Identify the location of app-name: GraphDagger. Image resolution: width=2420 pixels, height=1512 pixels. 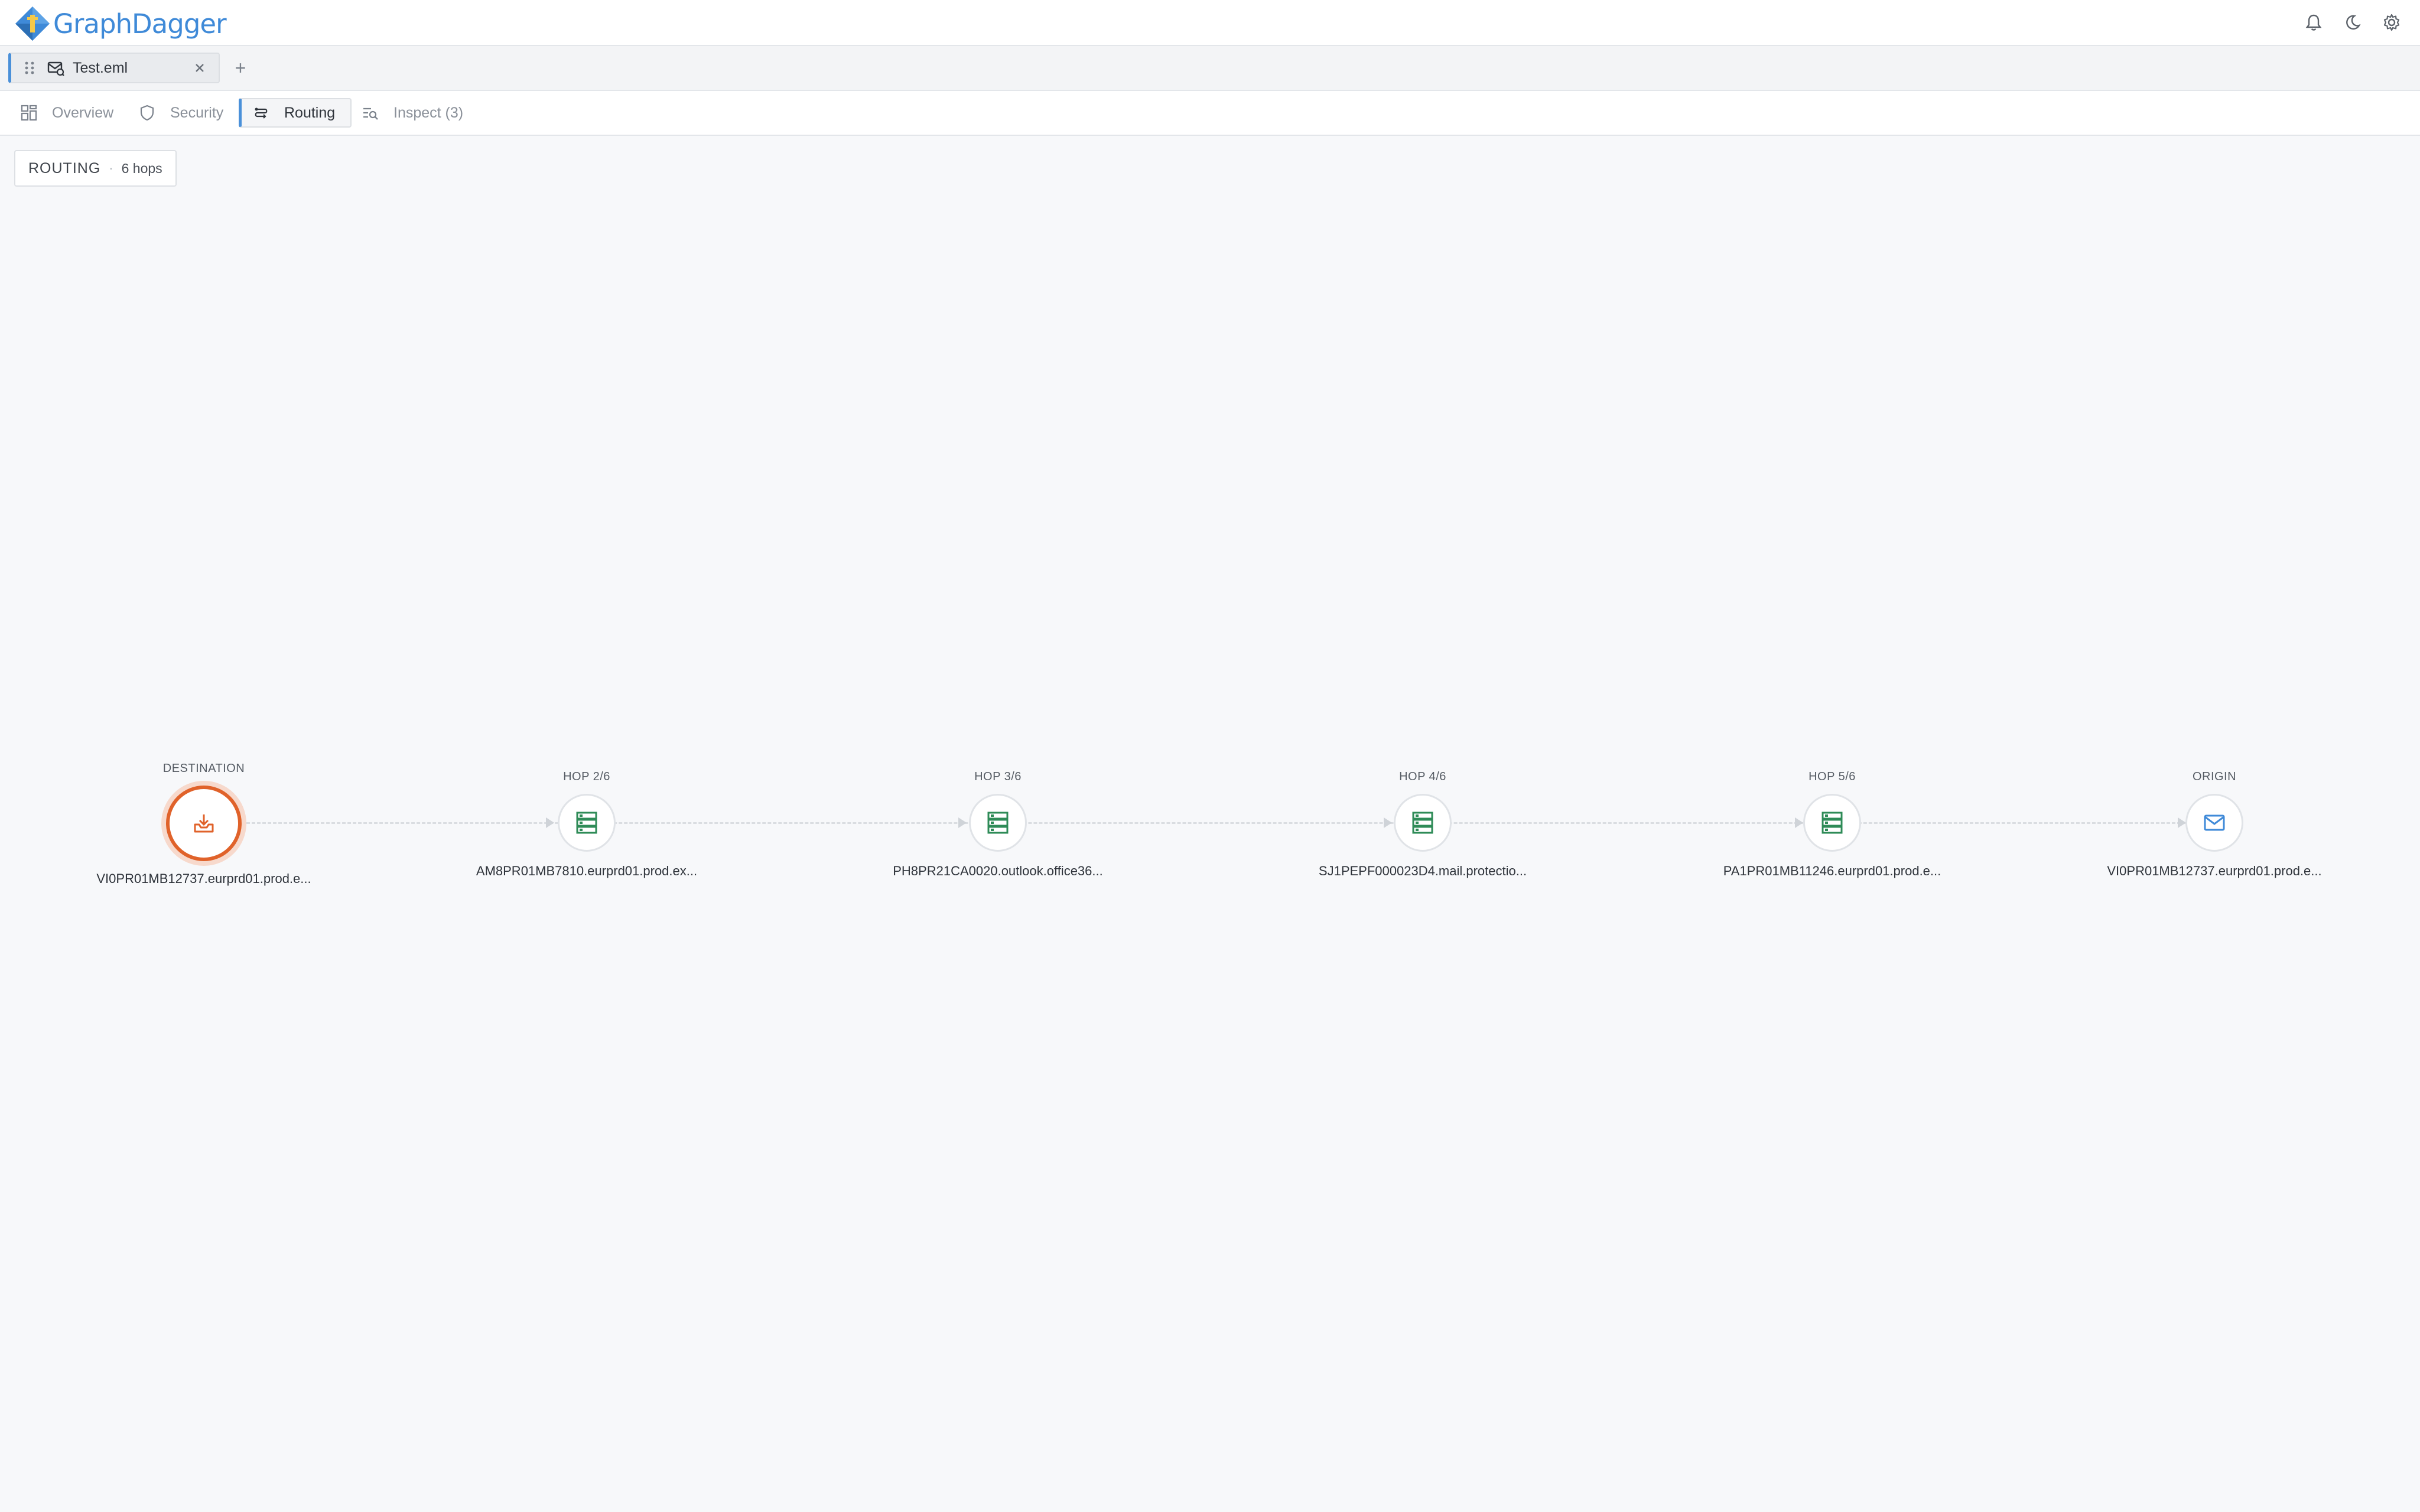
(140, 24).